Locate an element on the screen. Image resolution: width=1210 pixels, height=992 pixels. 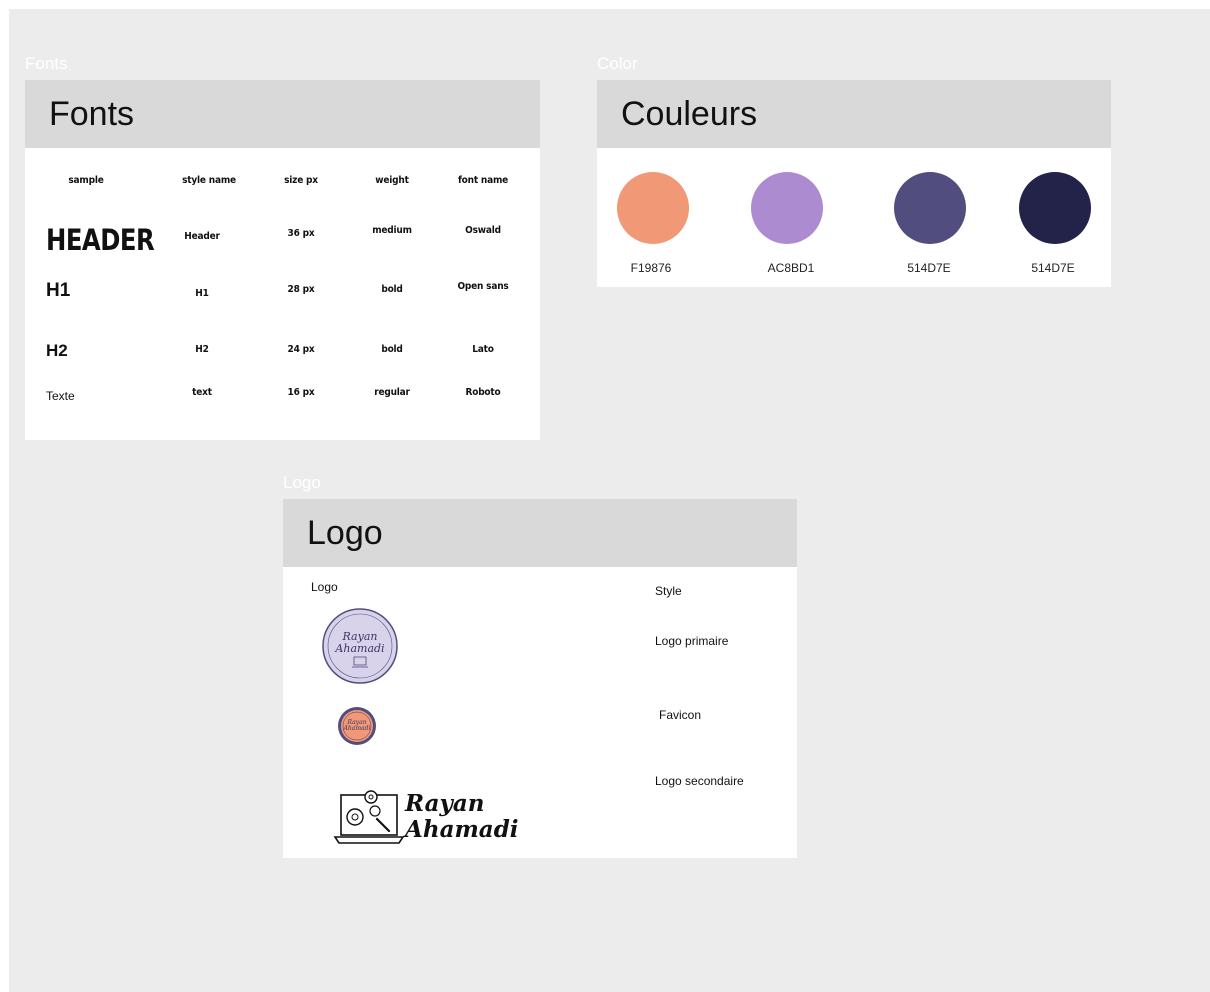
style-name-header: Header is located at coordinates (202, 236).